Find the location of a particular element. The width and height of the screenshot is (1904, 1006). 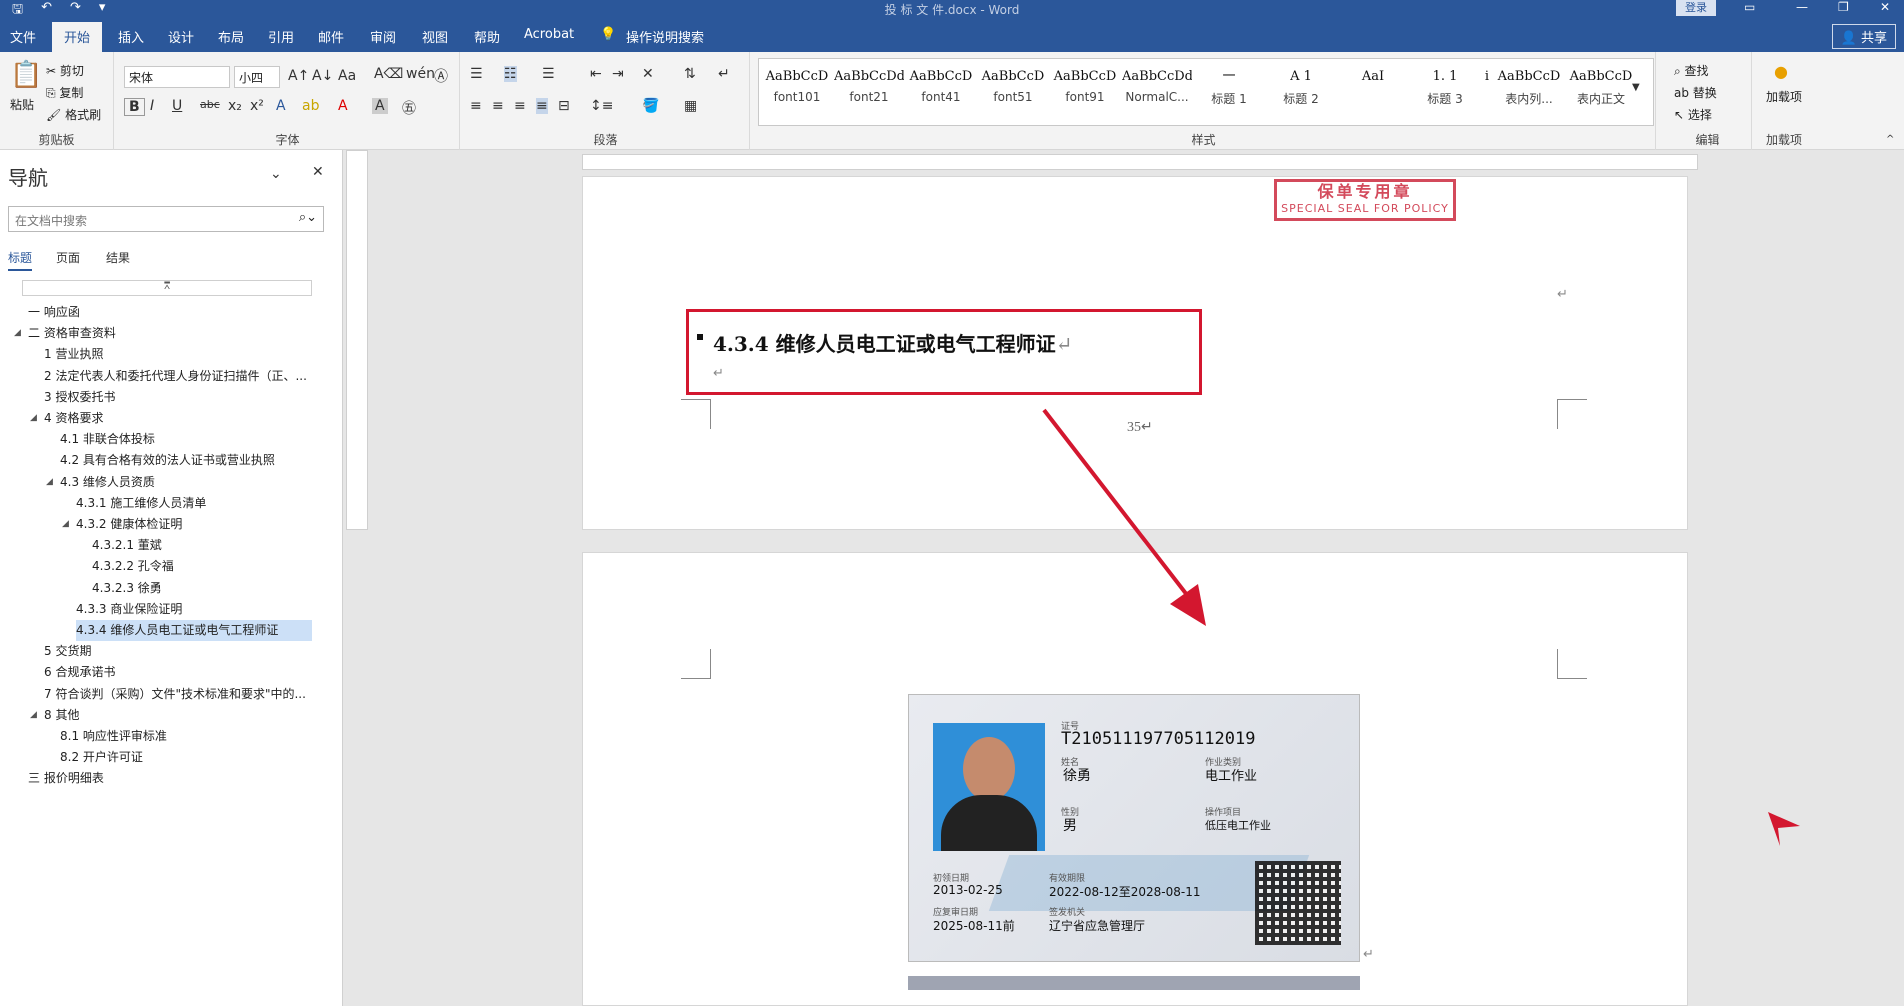

tab-file: 文件 is located at coordinates (23, 36).